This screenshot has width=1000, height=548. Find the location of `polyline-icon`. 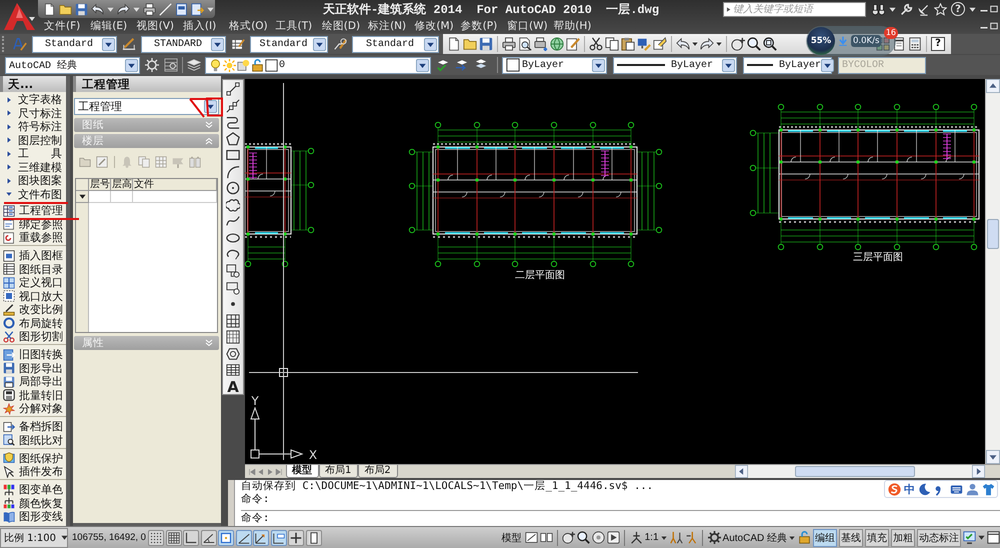

polyline-icon is located at coordinates (233, 122).